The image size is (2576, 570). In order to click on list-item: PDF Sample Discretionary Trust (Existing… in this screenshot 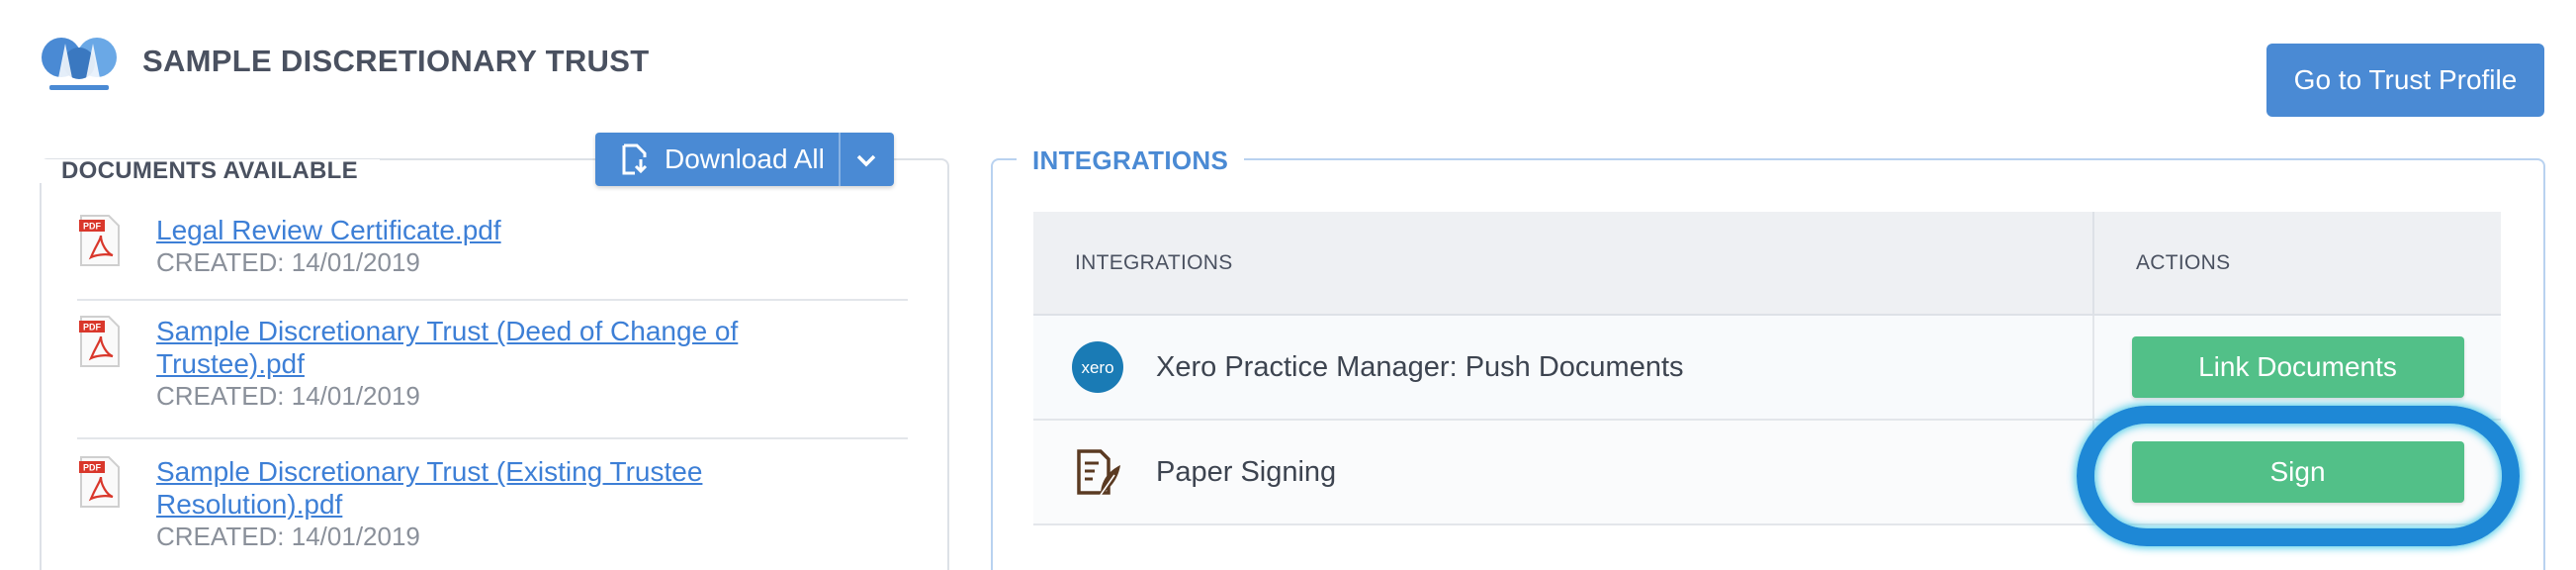, I will do `click(492, 505)`.